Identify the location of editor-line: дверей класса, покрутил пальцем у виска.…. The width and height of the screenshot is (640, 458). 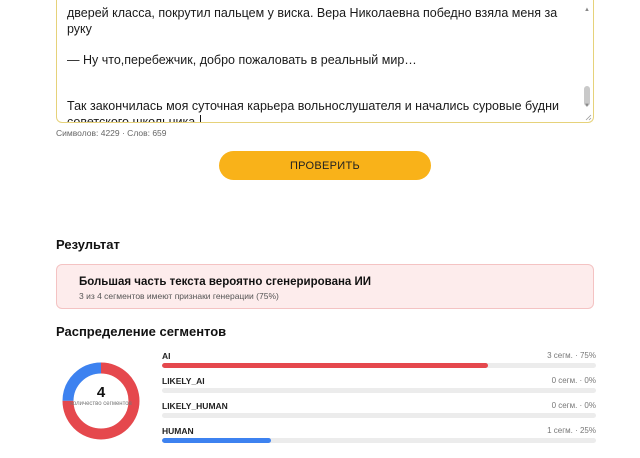
(314, 21).